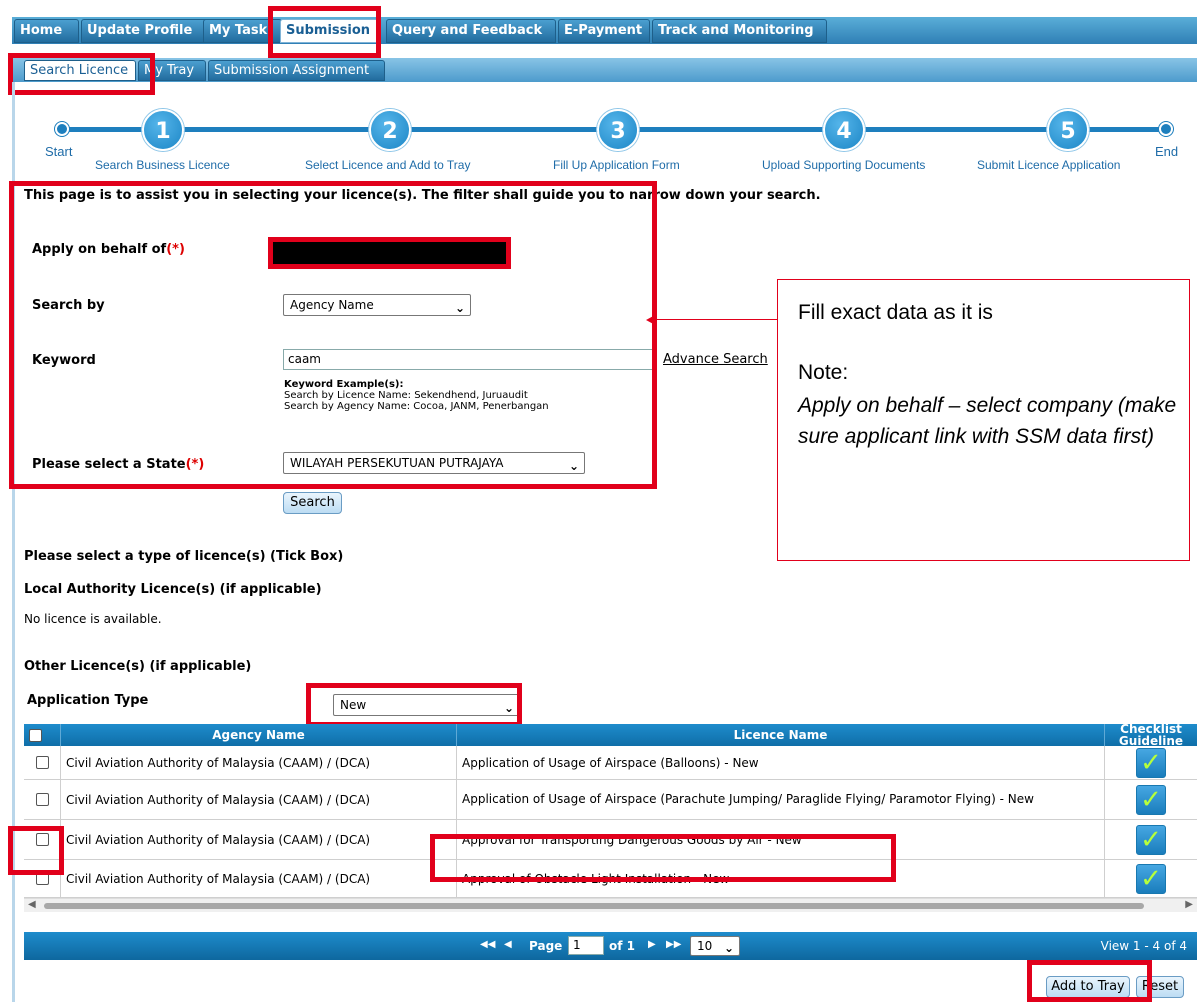  I want to click on horizontal-scrollbar: ◀ ▶, so click(610, 905).